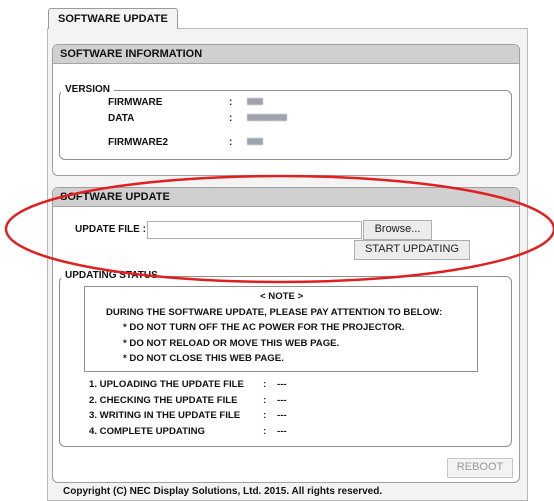  Describe the element at coordinates (231, 118) in the screenshot. I see `data-colon: :` at that location.